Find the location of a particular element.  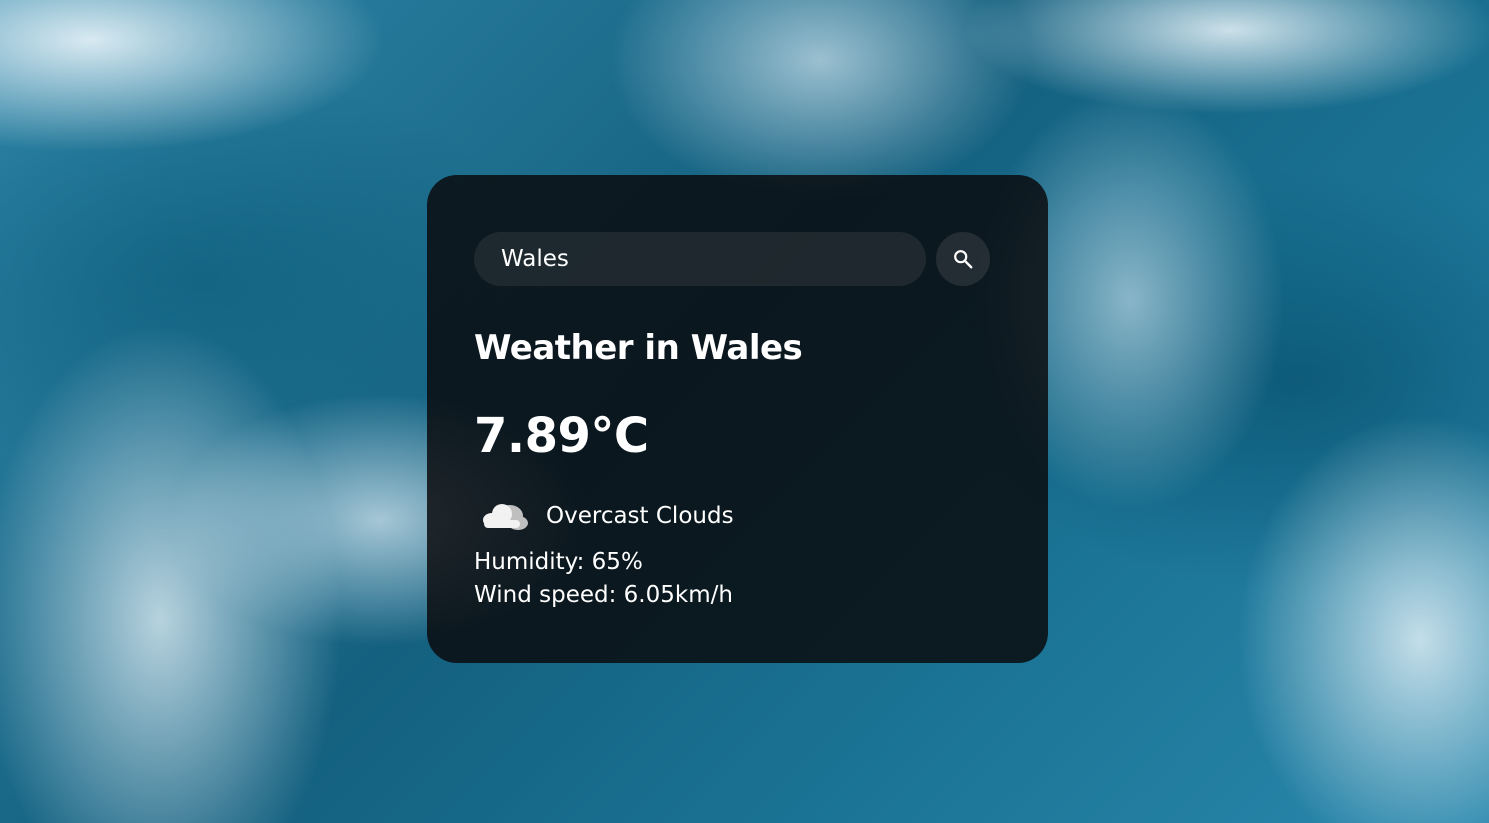

wind-speed-text: Wind speed: 6.05km/h is located at coordinates (603, 595).